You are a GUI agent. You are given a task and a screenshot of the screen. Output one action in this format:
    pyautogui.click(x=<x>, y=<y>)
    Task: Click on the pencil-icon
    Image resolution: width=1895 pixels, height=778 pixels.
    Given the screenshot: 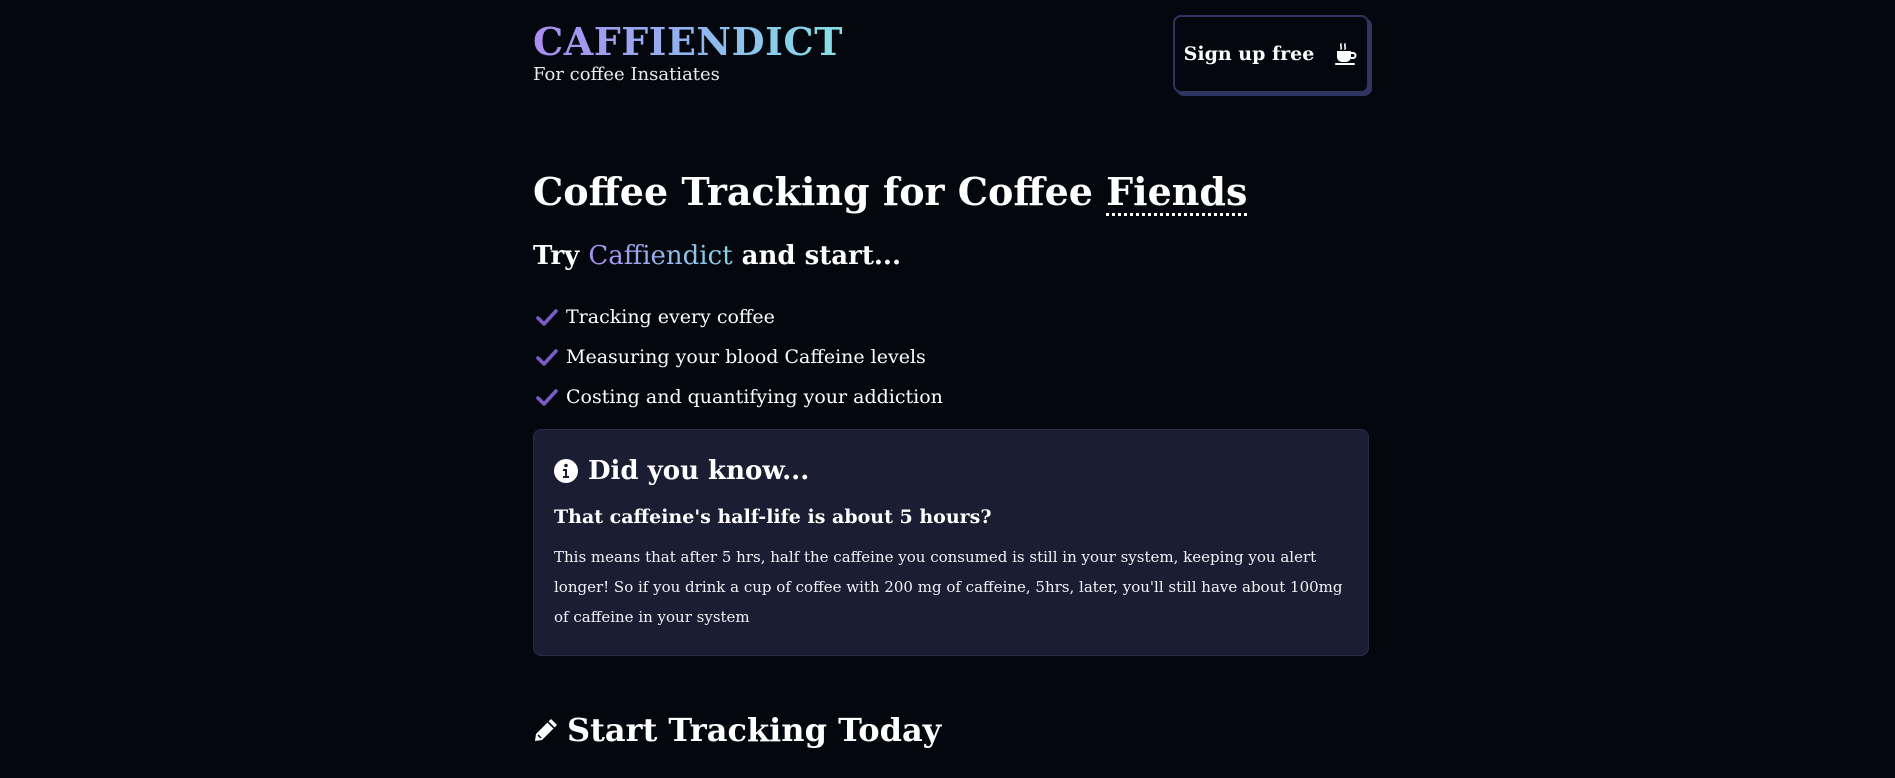 What is the action you would take?
    pyautogui.click(x=546, y=730)
    